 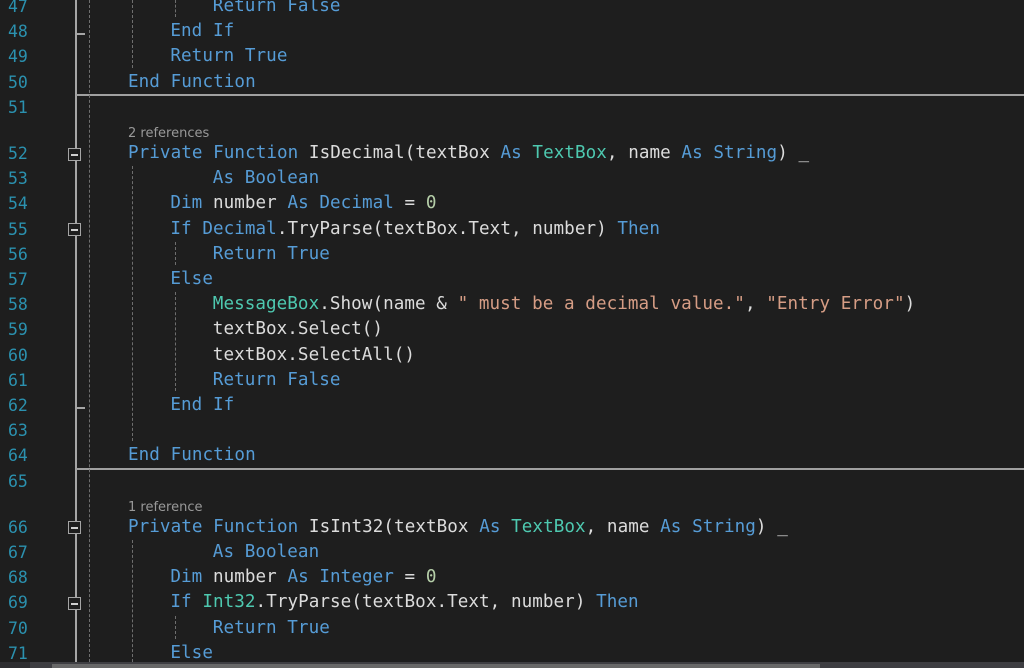 I want to click on keyword-token: End If, so click(x=202, y=31).